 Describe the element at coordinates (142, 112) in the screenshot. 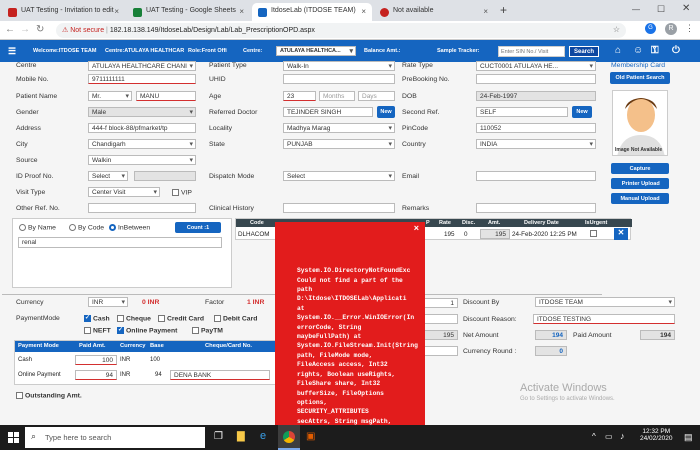

I see `gender-select: Male` at that location.